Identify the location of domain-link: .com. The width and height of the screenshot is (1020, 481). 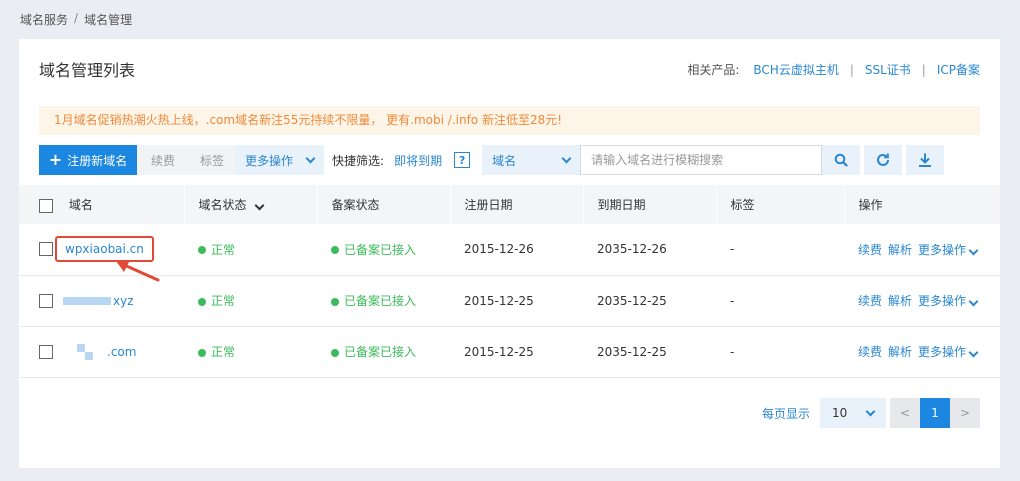
(121, 352).